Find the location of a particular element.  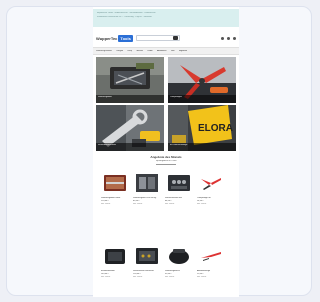

product-name: Crimpzange rot is located at coordinates (211, 198).